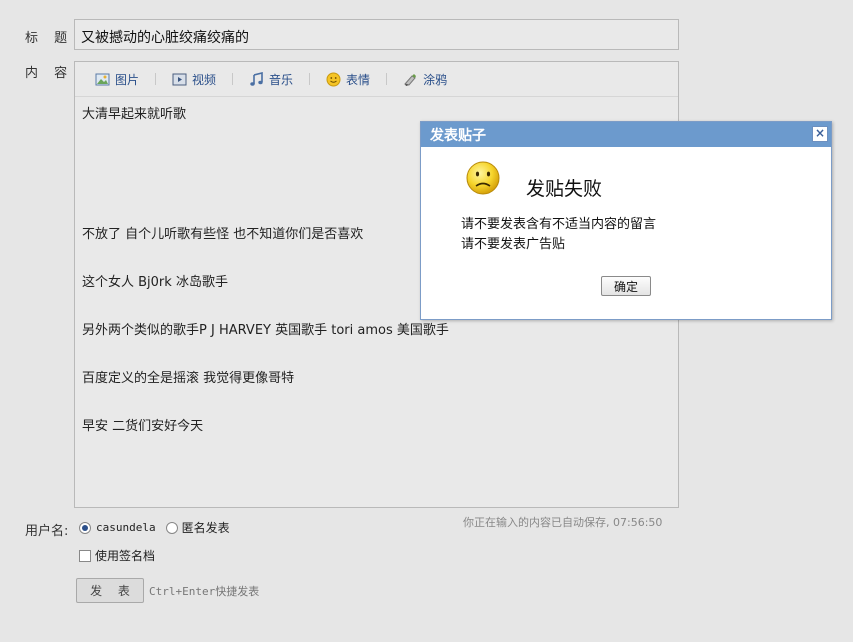  What do you see at coordinates (358, 79) in the screenshot?
I see `toolbar-item-label: 表情` at bounding box center [358, 79].